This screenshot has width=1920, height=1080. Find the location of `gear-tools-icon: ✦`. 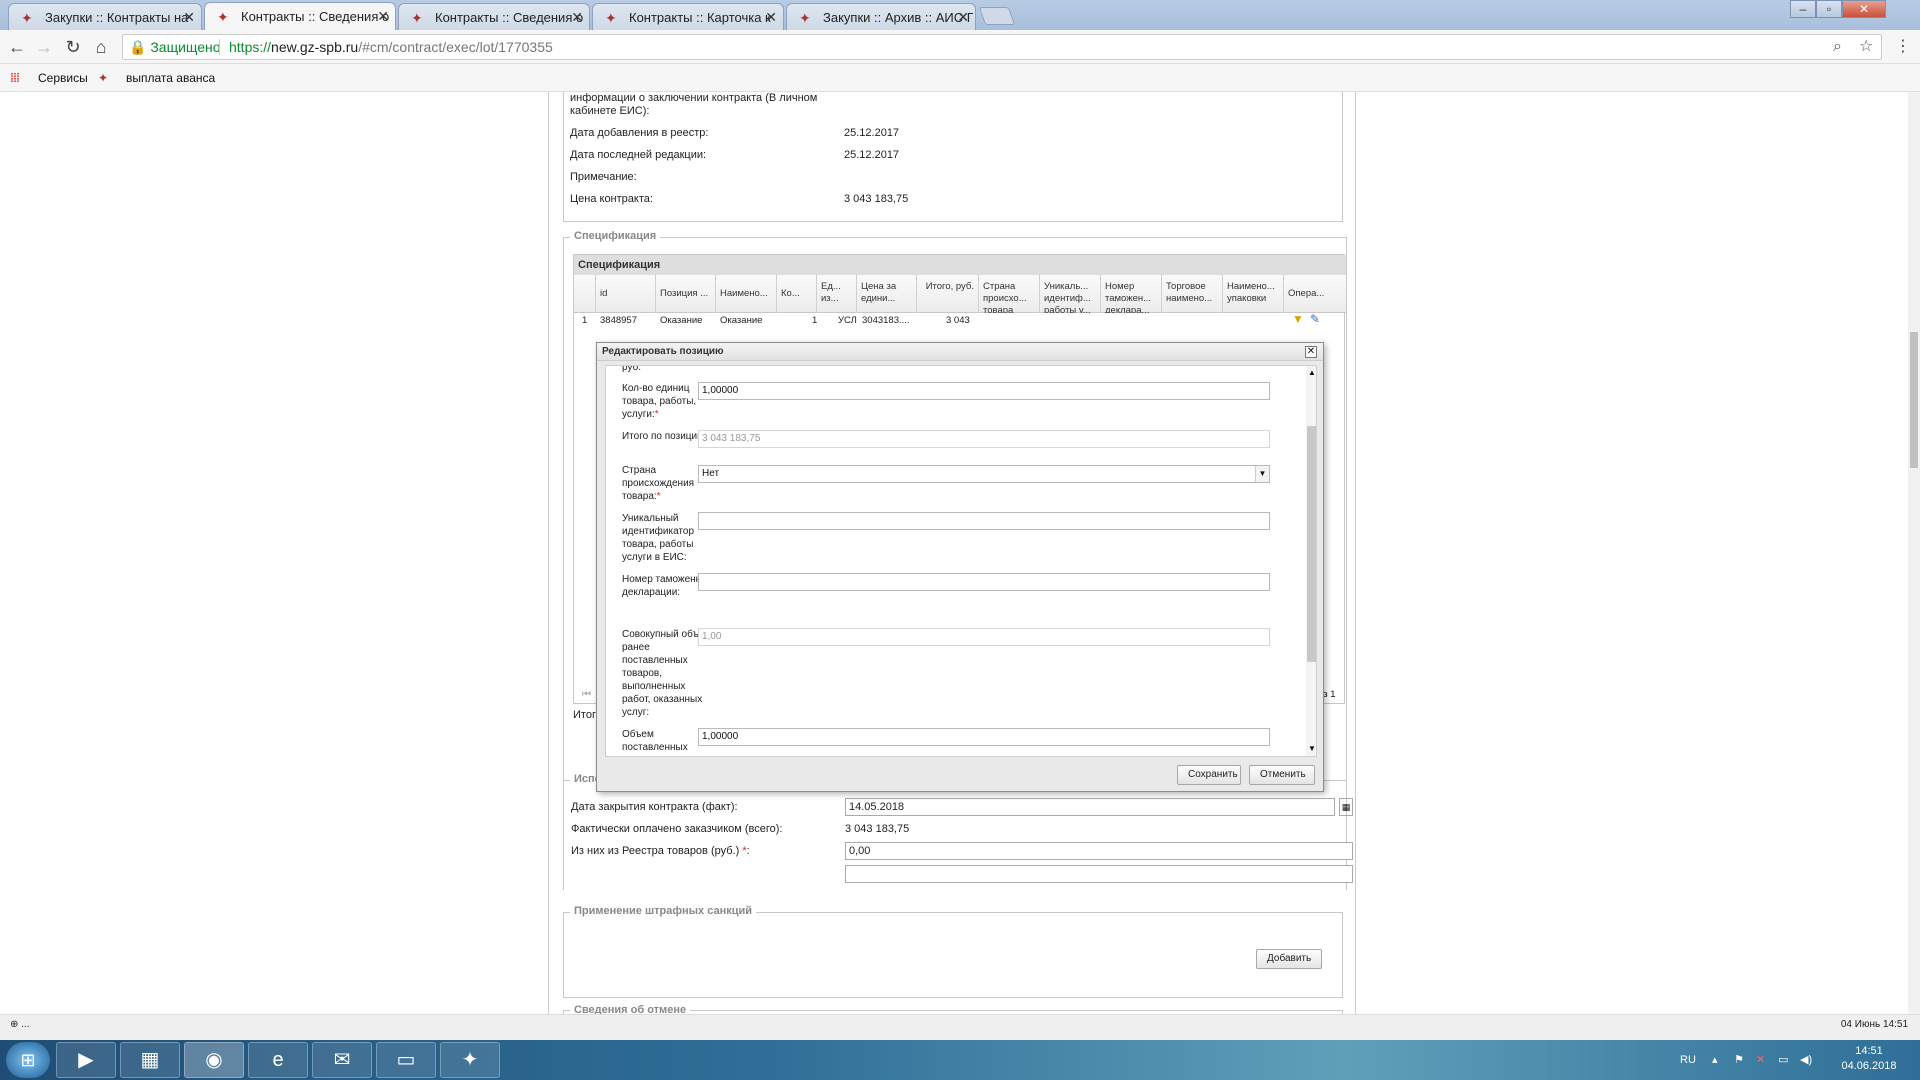

gear-tools-icon: ✦ is located at coordinates (27, 18).